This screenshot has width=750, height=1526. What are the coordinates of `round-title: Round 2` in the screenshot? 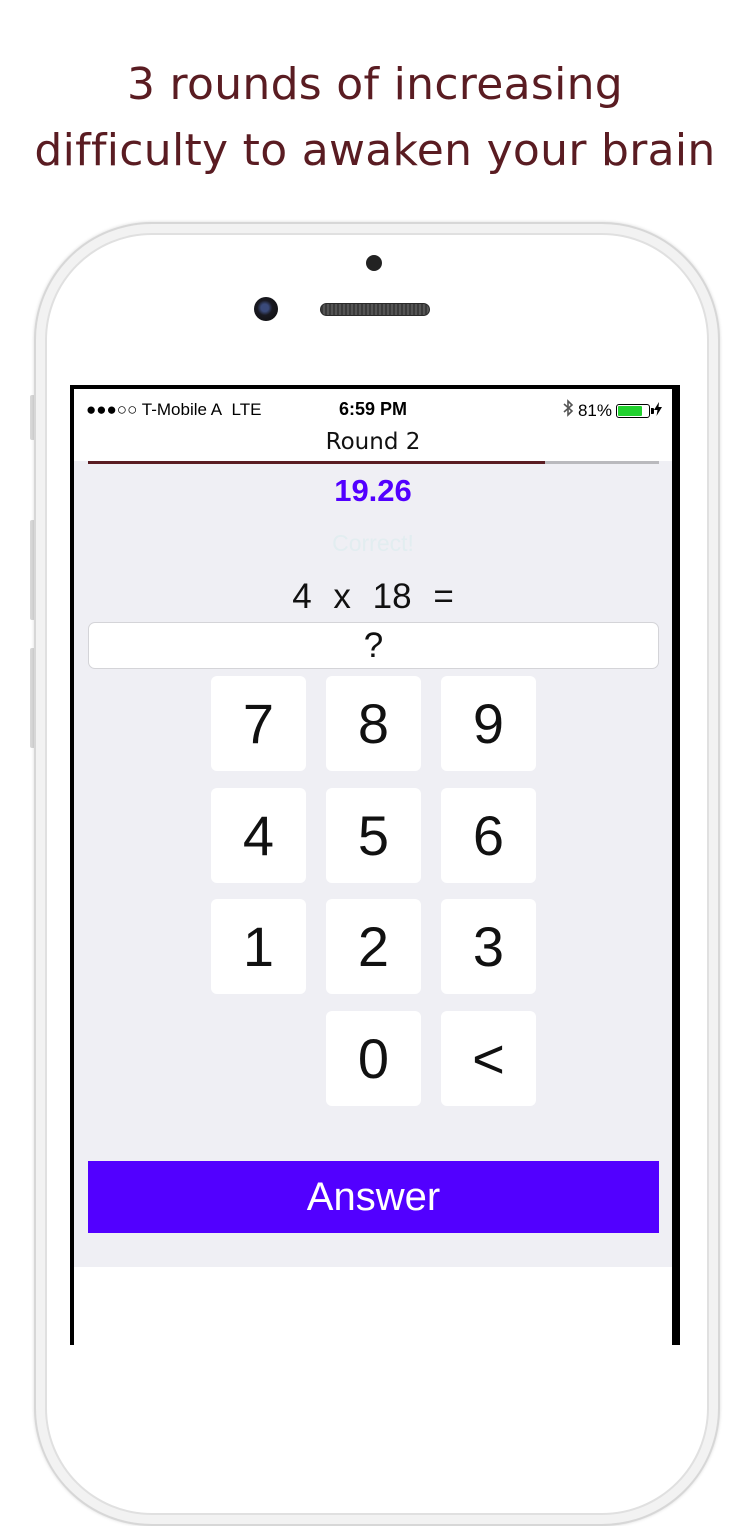 It's located at (373, 442).